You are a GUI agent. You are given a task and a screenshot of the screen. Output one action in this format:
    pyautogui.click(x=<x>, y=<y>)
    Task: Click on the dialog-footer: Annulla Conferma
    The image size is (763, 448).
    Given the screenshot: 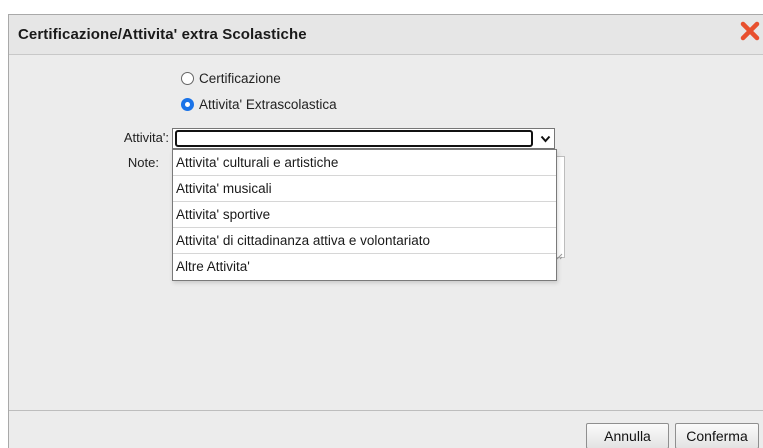 What is the action you would take?
    pyautogui.click(x=386, y=429)
    